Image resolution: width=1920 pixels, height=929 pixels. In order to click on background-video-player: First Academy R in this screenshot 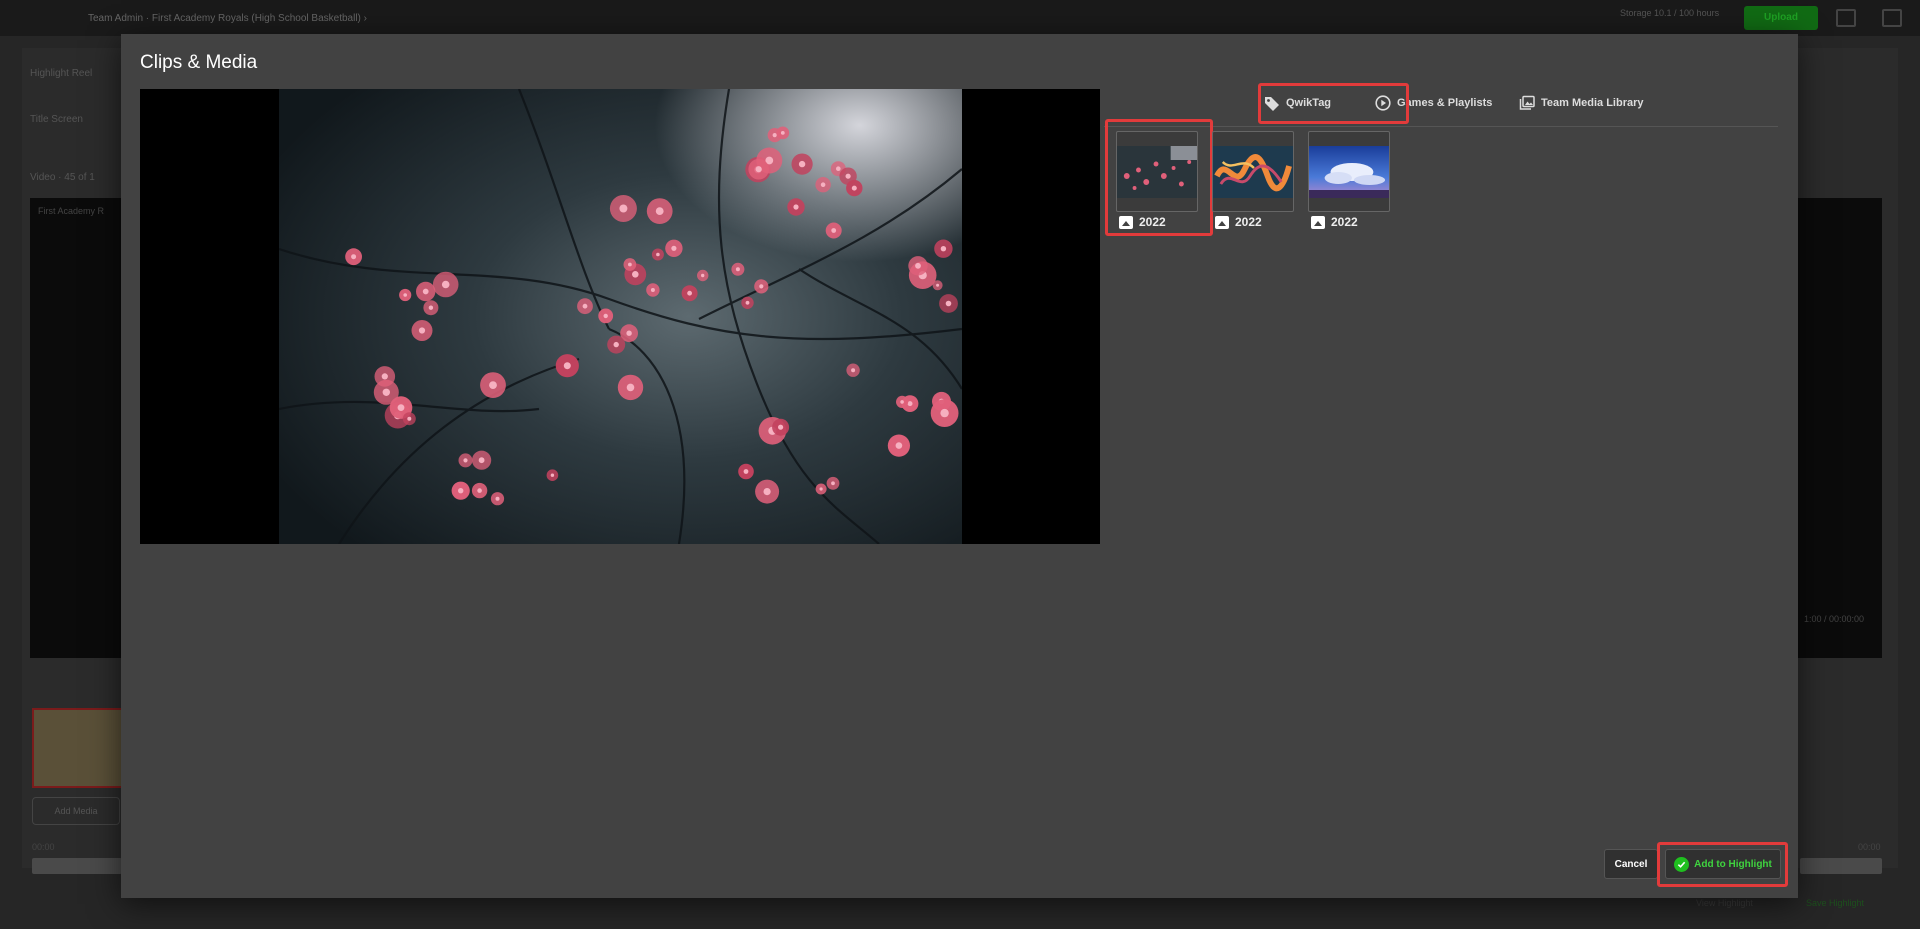, I will do `click(80, 428)`.